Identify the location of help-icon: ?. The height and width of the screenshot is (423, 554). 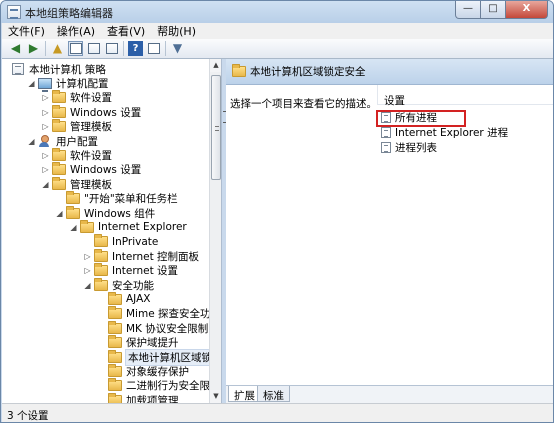
(135, 48).